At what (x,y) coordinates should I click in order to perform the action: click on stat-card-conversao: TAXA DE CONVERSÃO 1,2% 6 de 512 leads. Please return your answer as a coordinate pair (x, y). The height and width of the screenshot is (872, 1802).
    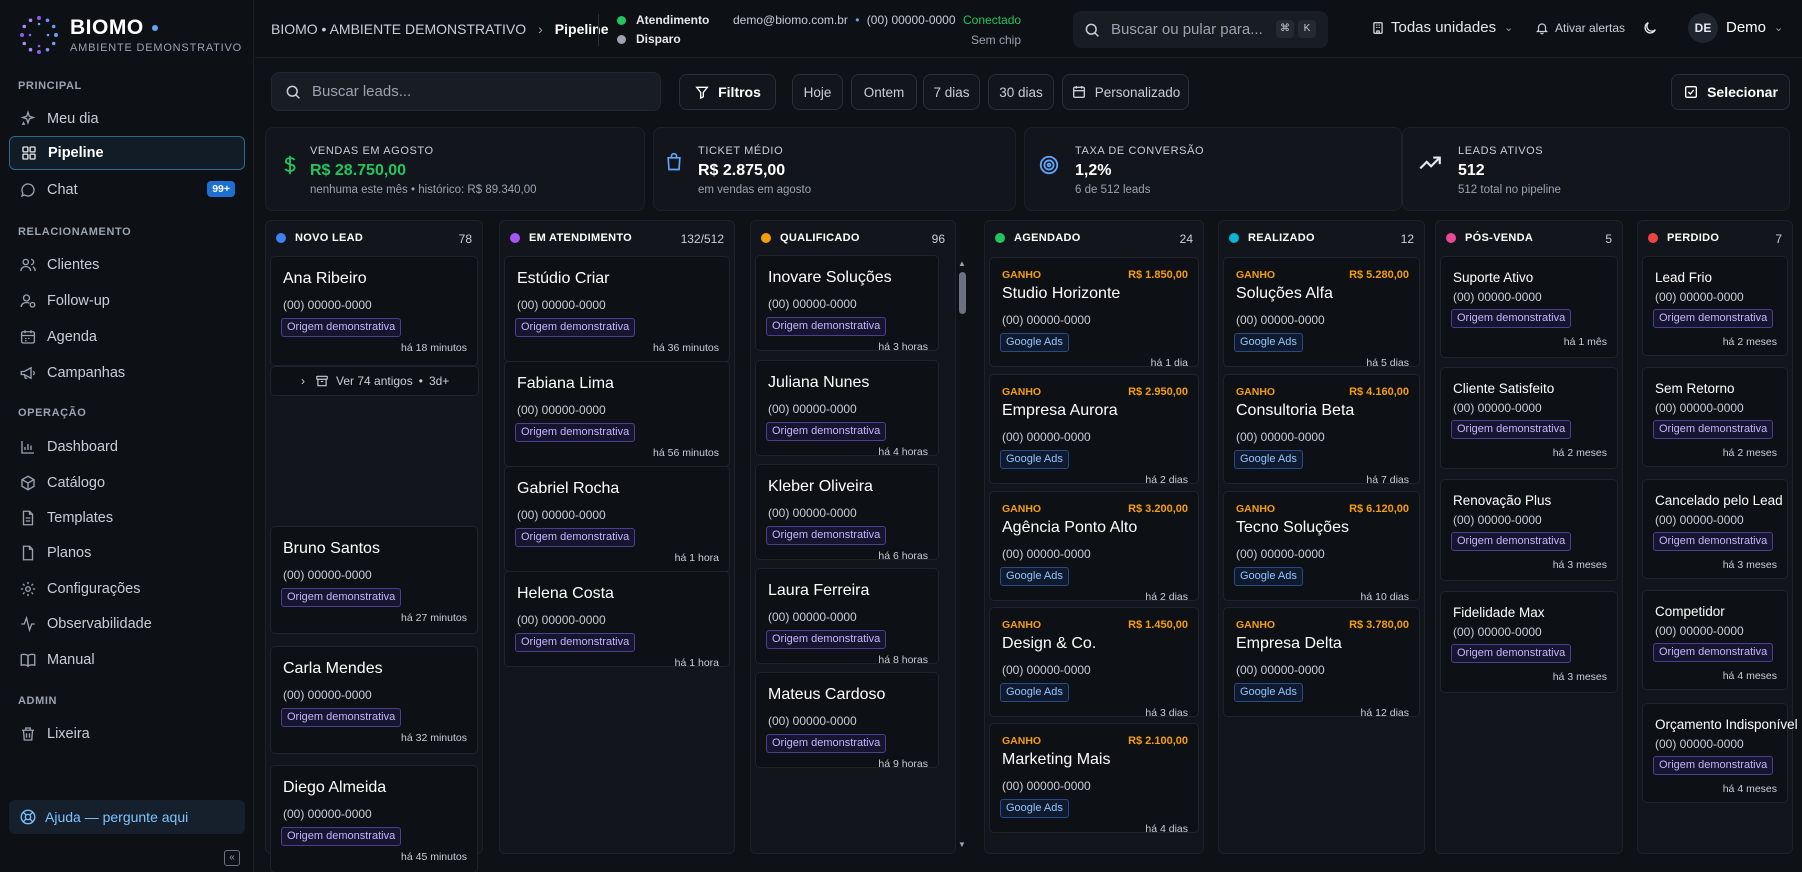
    Looking at the image, I should click on (1213, 169).